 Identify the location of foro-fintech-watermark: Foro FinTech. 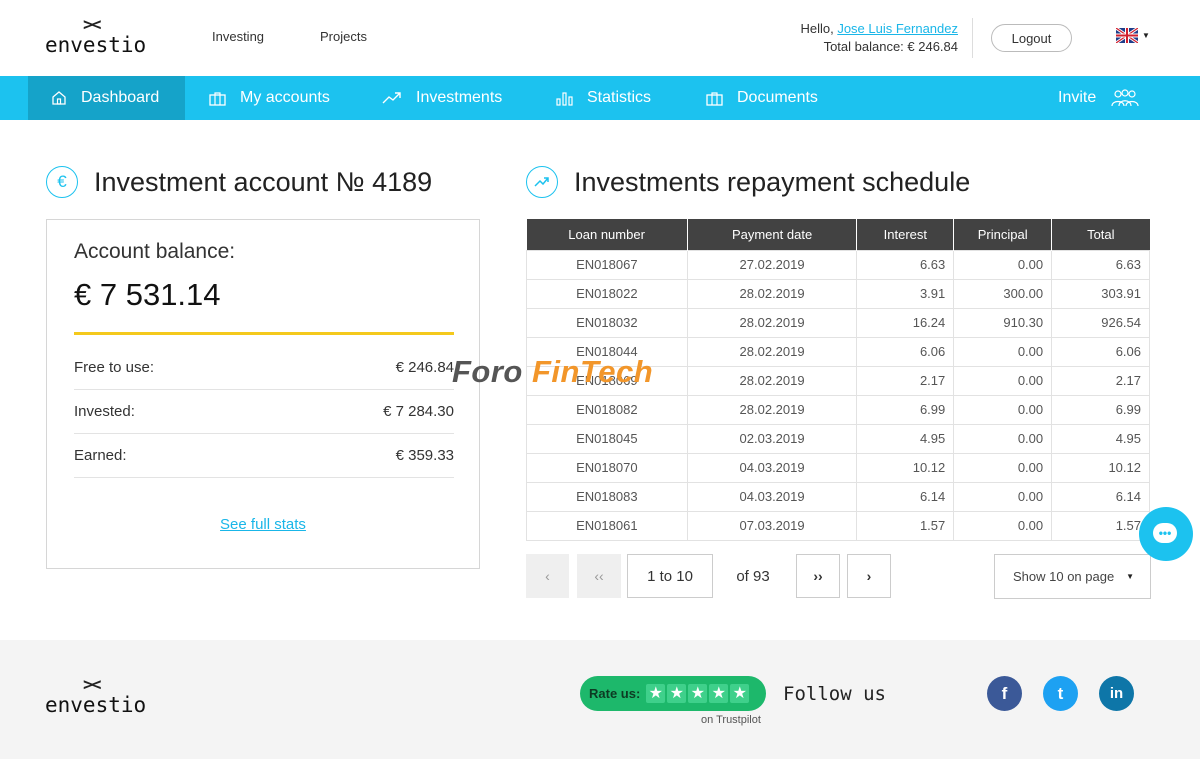
(552, 372).